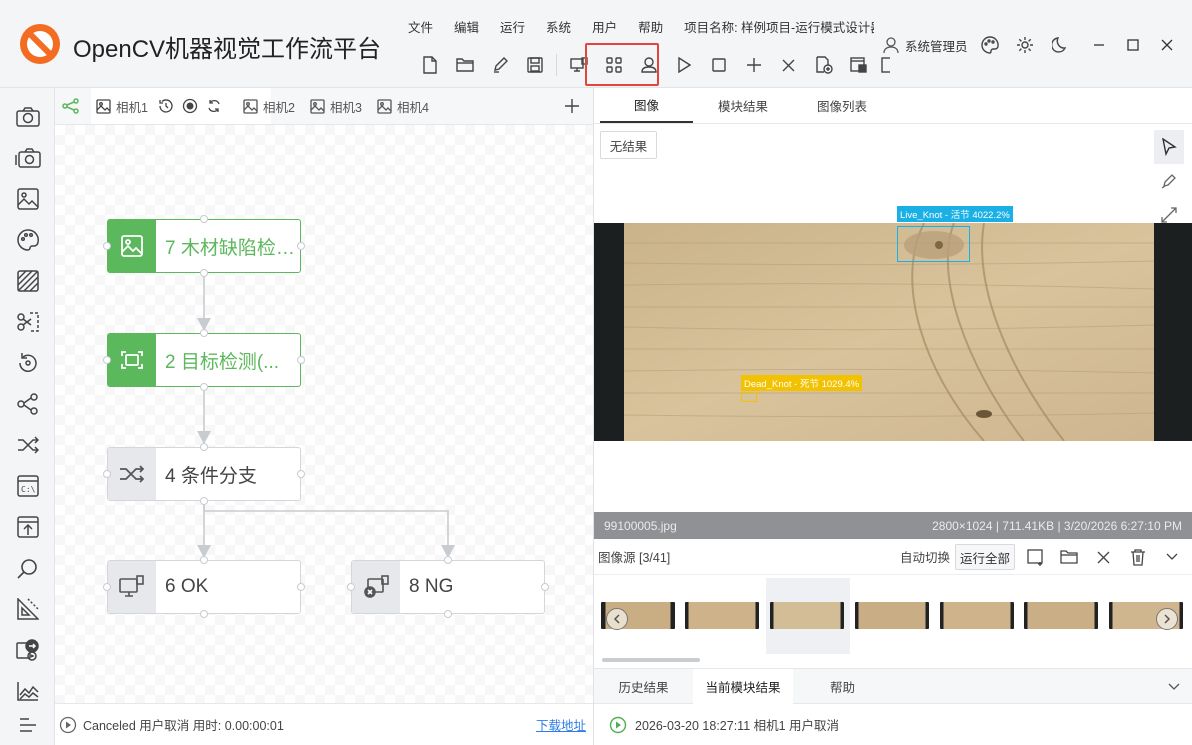 This screenshot has width=1192, height=745. Describe the element at coordinates (651, 660) in the screenshot. I see `thumbnail-scrollbar` at that location.